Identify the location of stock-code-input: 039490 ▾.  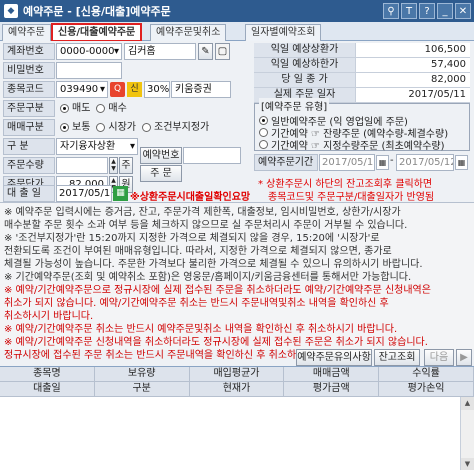
(82, 89).